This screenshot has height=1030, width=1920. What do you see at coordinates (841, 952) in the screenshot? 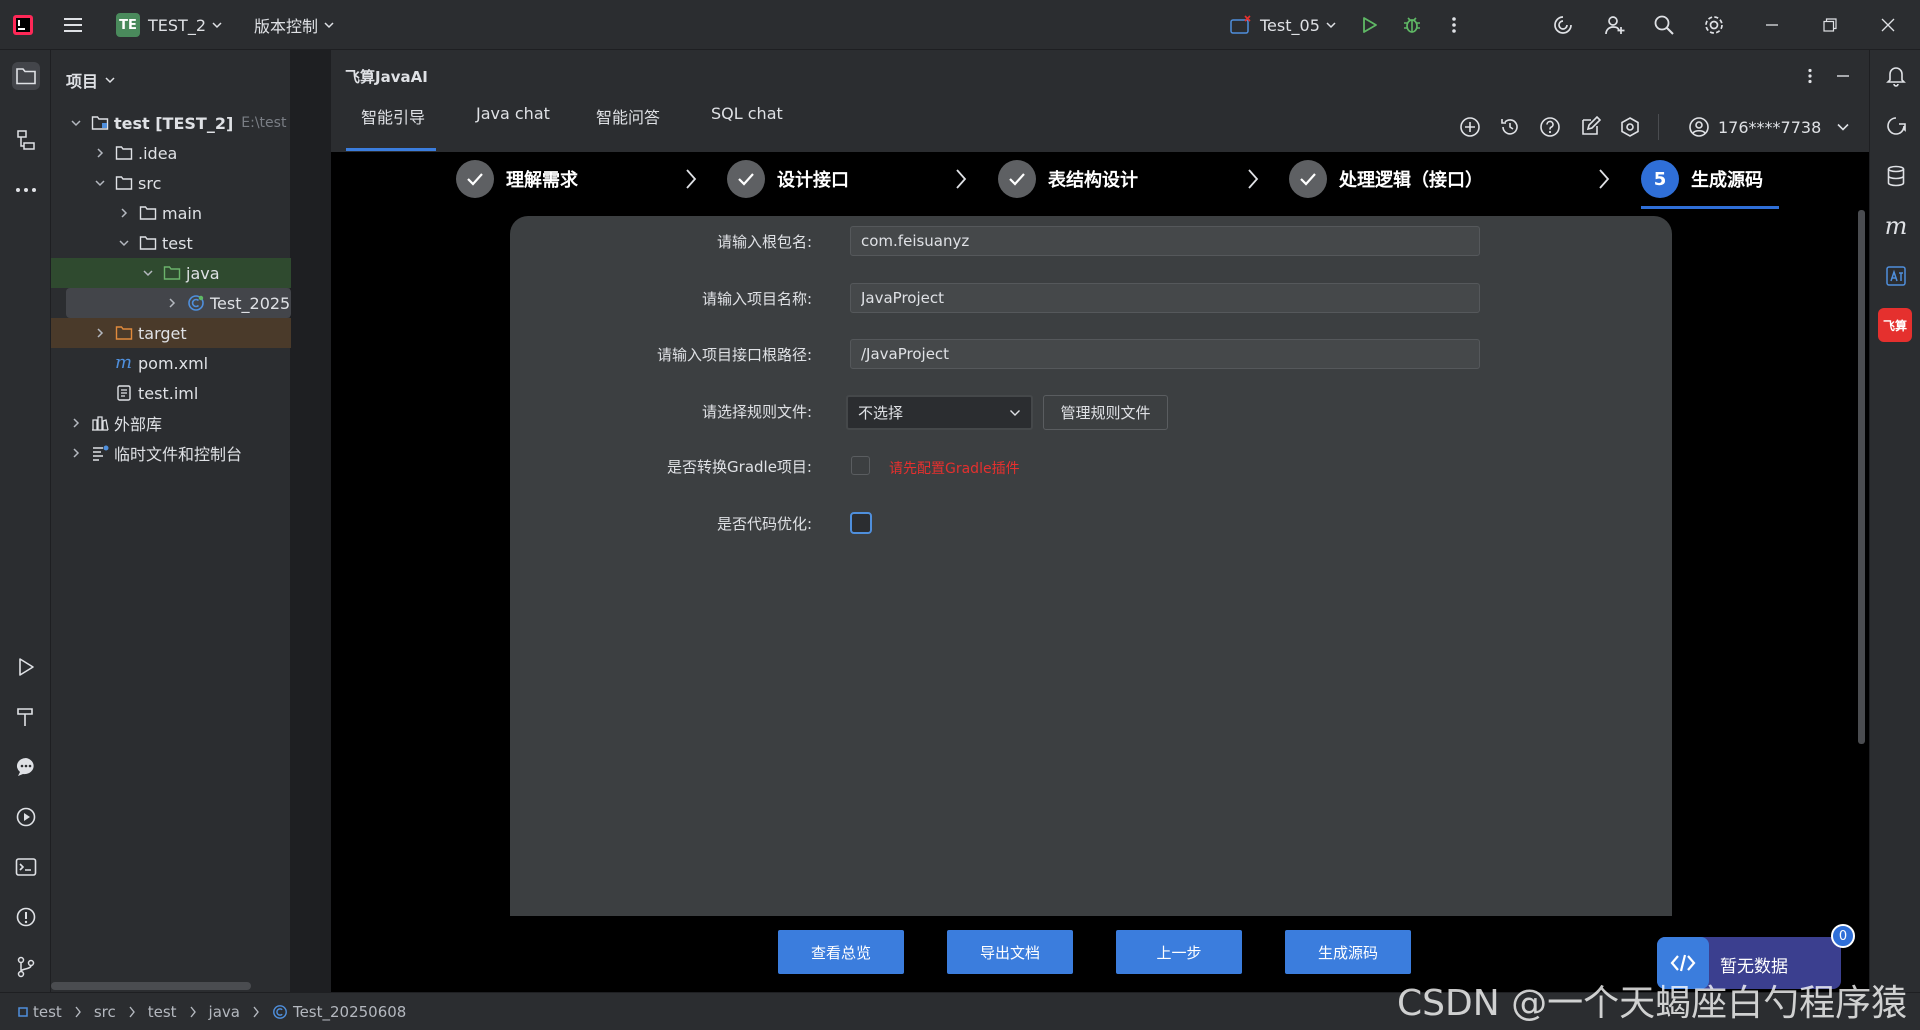
I see `view-overview-button: 查看总览` at bounding box center [841, 952].